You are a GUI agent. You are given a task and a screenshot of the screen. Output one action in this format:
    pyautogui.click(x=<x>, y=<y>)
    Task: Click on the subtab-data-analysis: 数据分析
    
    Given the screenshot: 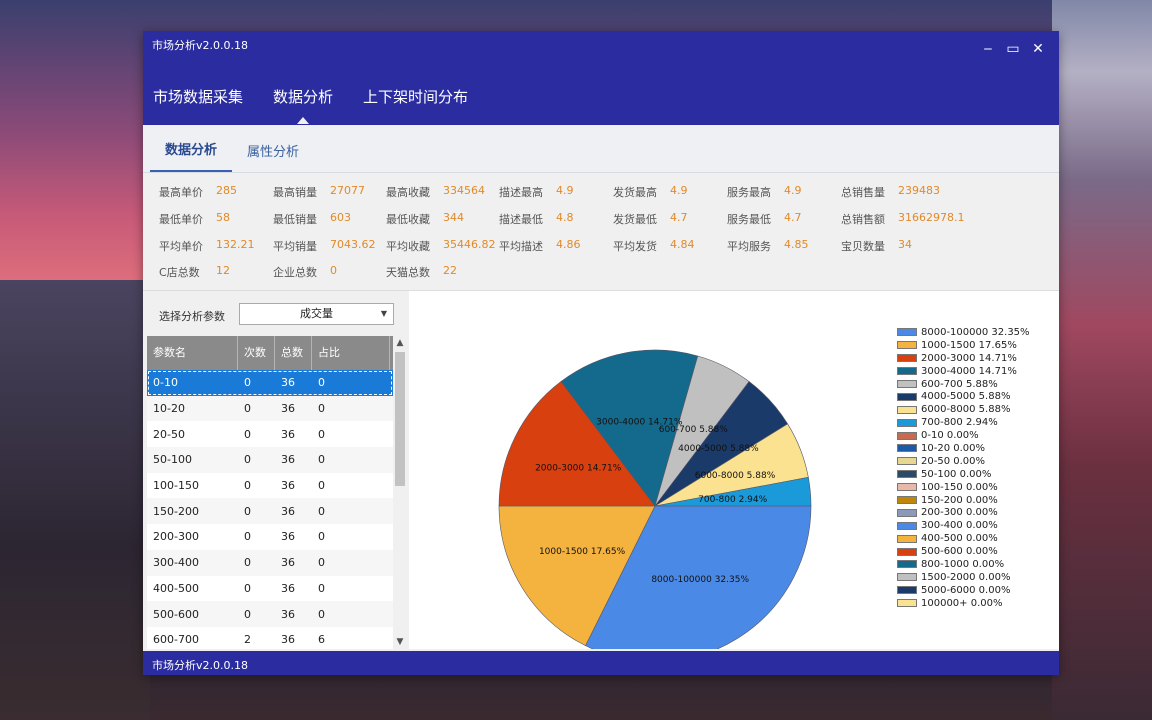 What is the action you would take?
    pyautogui.click(x=191, y=155)
    